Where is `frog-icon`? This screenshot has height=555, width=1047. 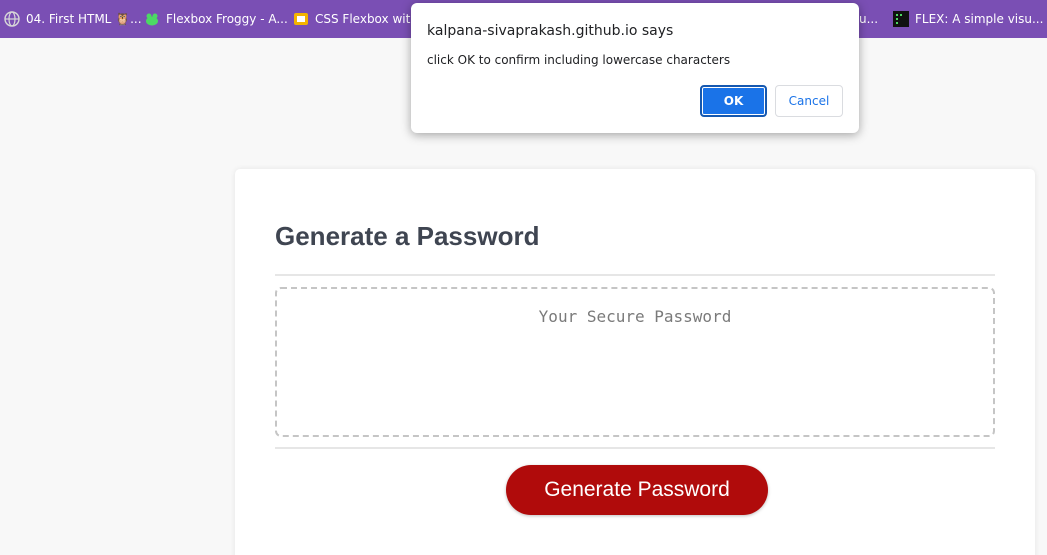
frog-icon is located at coordinates (152, 19).